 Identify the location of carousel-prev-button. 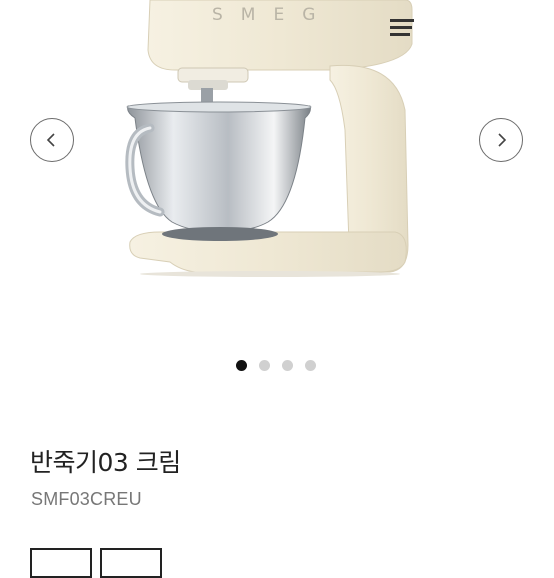
(52, 140).